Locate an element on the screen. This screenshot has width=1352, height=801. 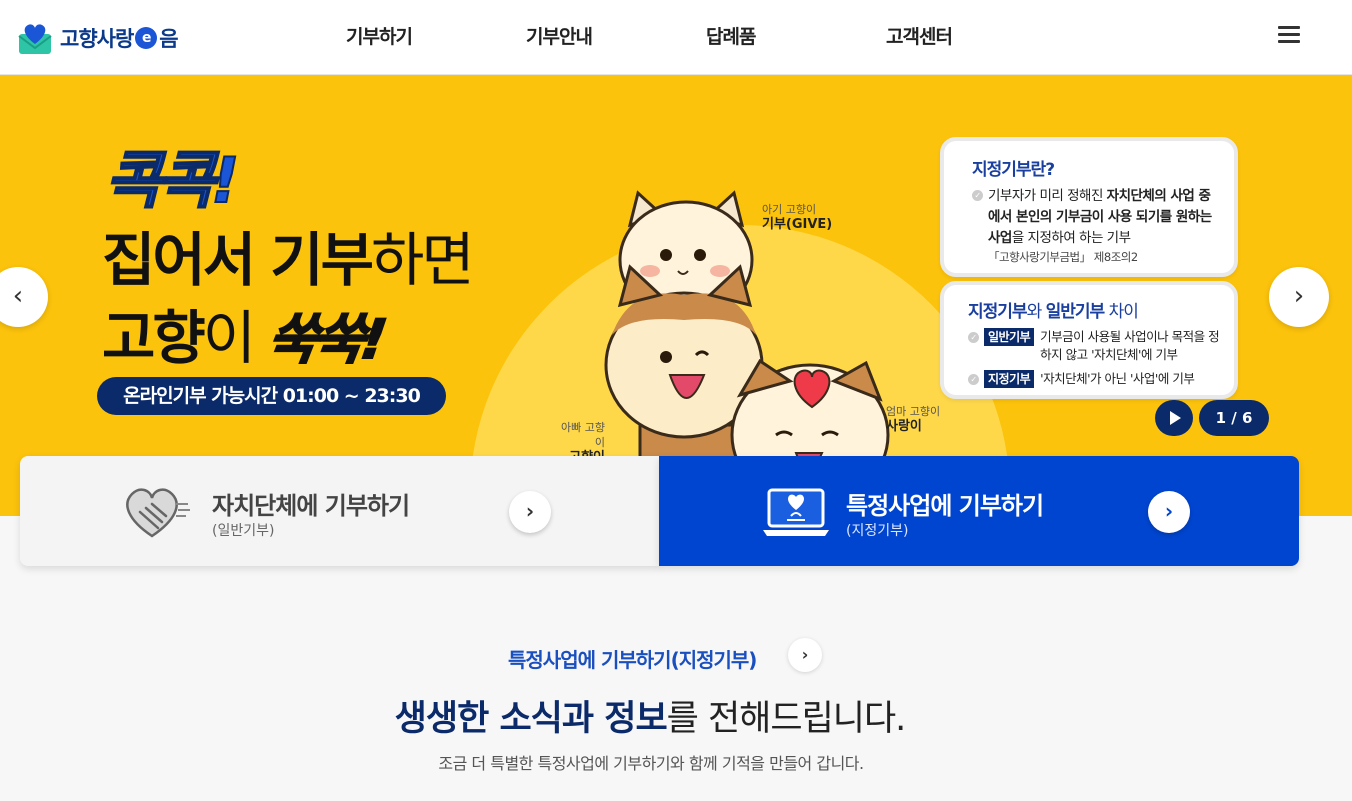
logo-text-part1: 고향사랑 is located at coordinates (97, 39).